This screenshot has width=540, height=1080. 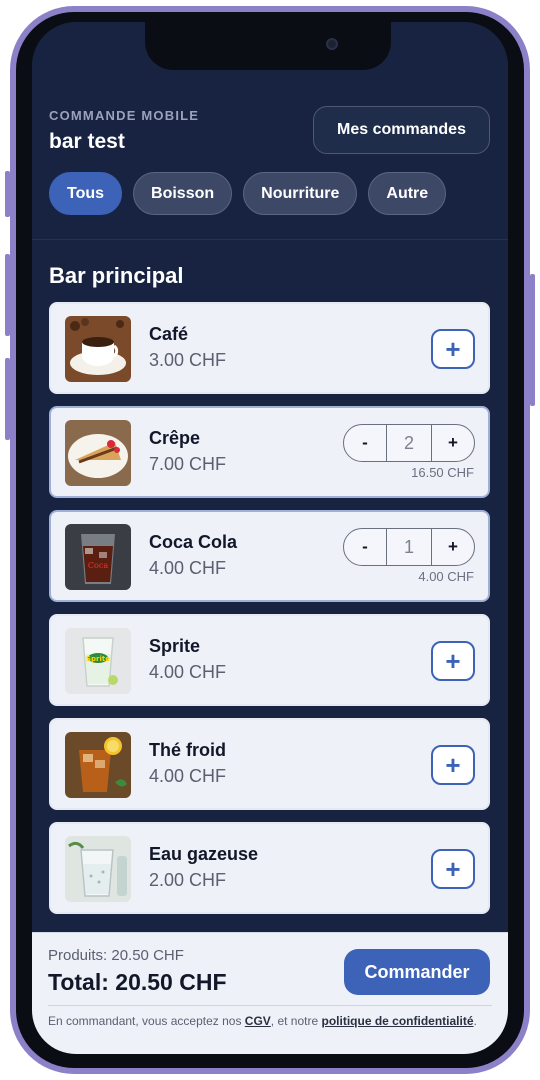 I want to click on product-name: Eau gazeuse, so click(x=204, y=854).